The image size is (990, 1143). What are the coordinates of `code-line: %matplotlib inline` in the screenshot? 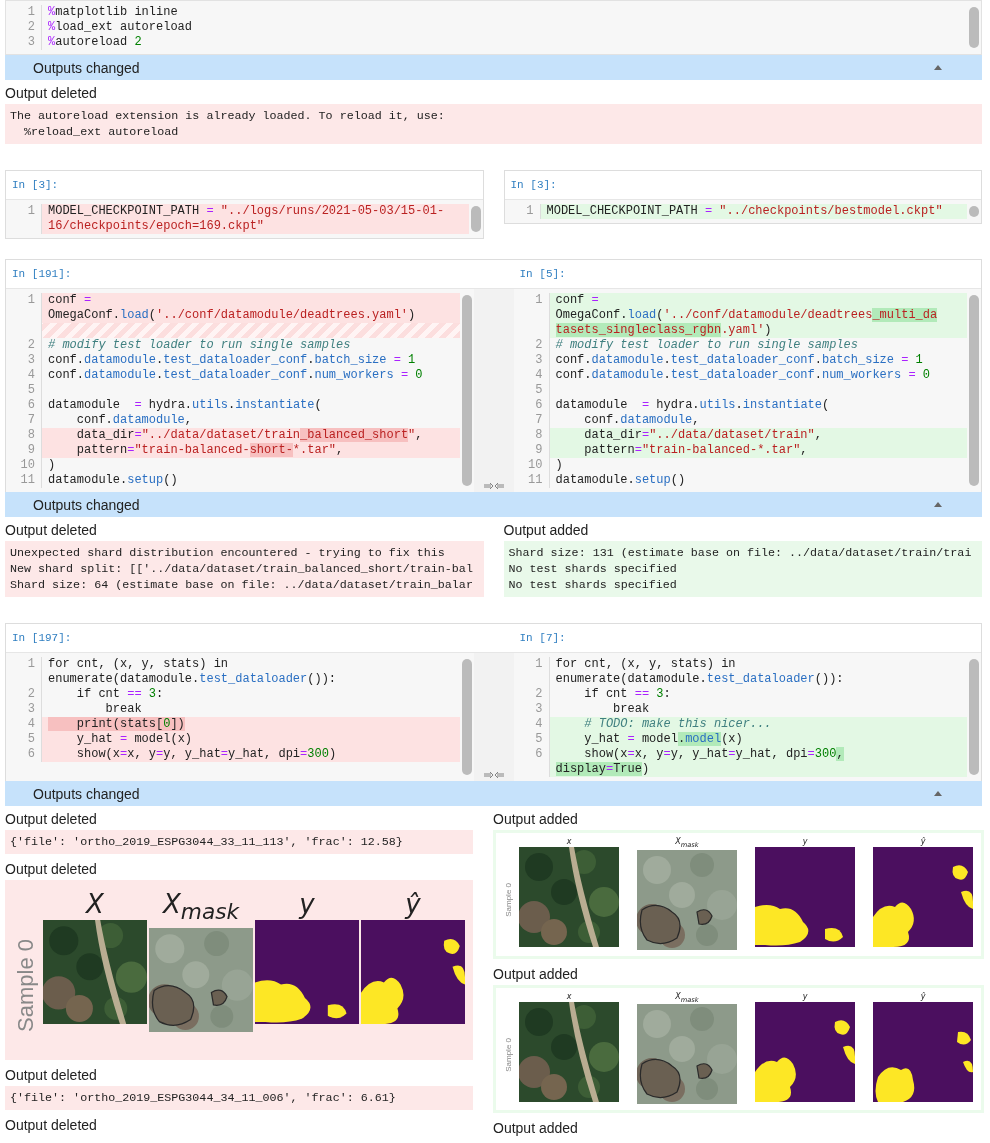 It's located at (113, 12).